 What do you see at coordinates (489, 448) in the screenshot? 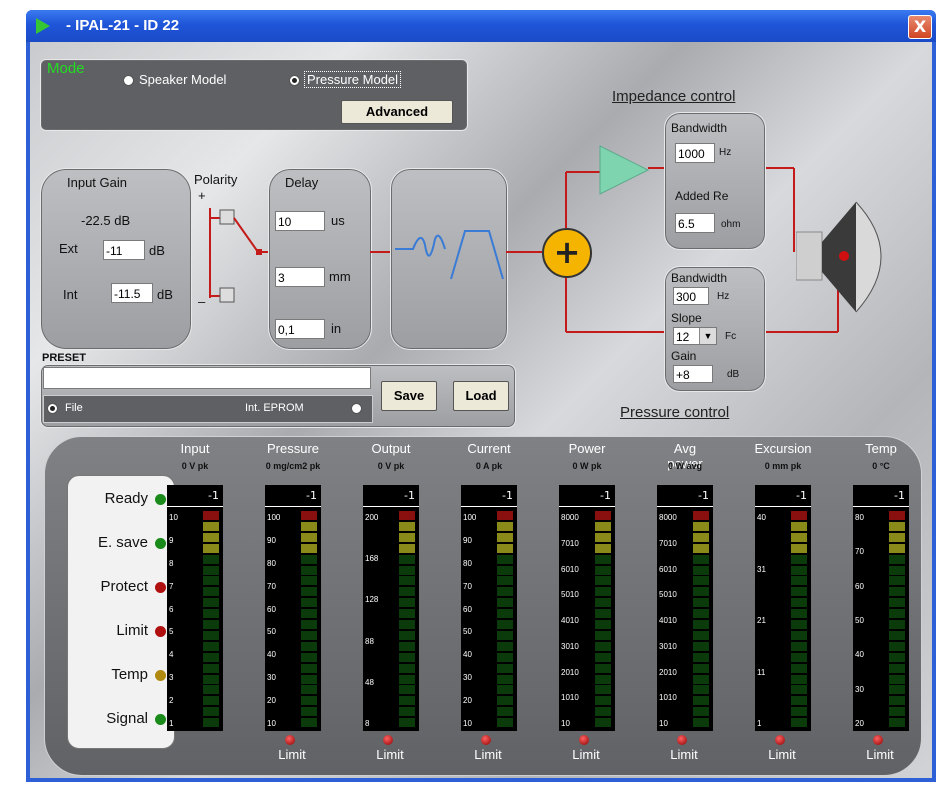
I see `meter-title: Current` at bounding box center [489, 448].